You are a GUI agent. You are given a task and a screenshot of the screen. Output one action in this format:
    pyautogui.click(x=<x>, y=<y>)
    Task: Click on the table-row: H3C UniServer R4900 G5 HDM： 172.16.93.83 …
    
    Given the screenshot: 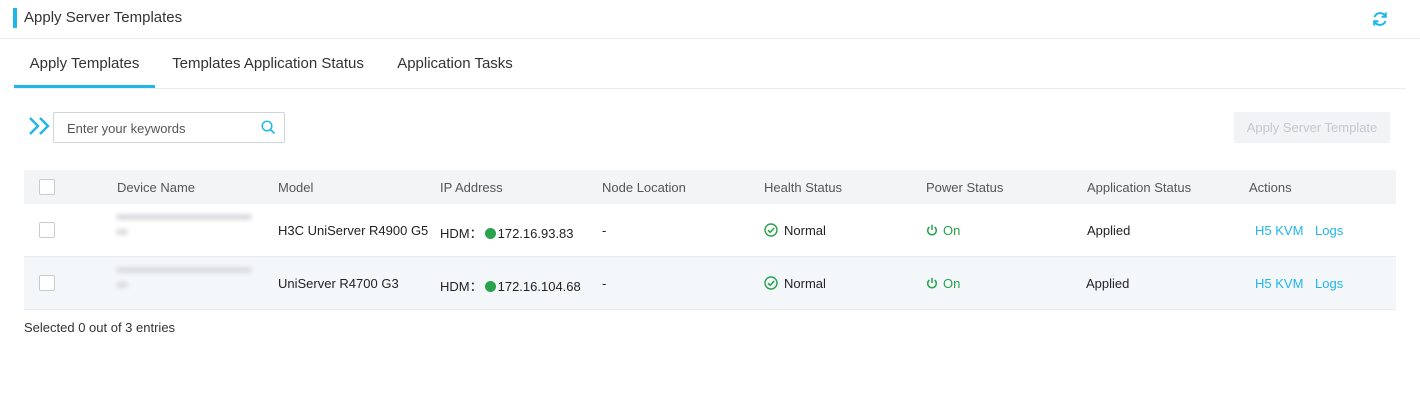 What is the action you would take?
    pyautogui.click(x=710, y=230)
    